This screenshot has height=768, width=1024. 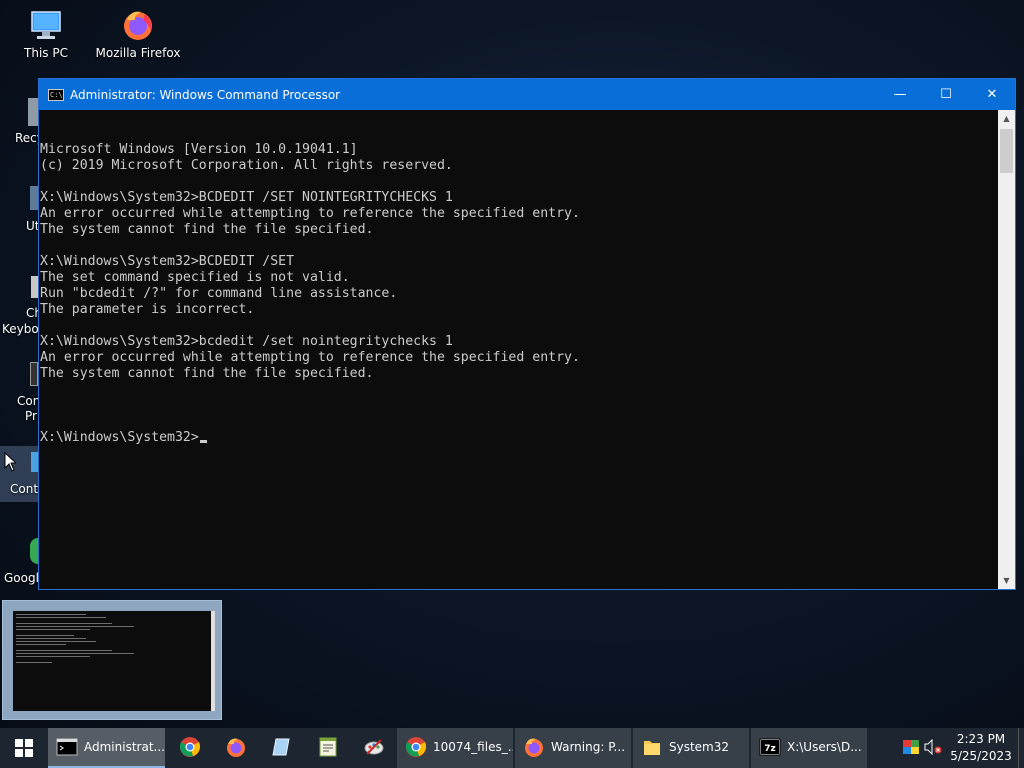 I want to click on clock-time: 2:23 PM, so click(x=981, y=739).